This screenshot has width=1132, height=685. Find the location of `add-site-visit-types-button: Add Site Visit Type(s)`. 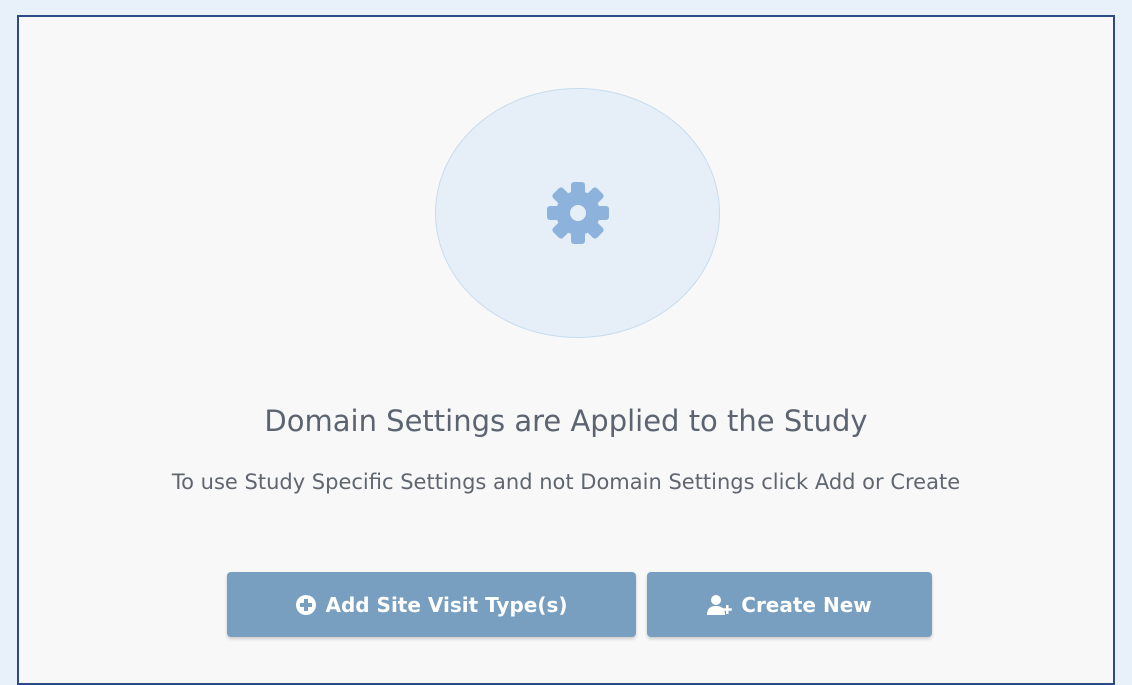

add-site-visit-types-button: Add Site Visit Type(s) is located at coordinates (431, 604).